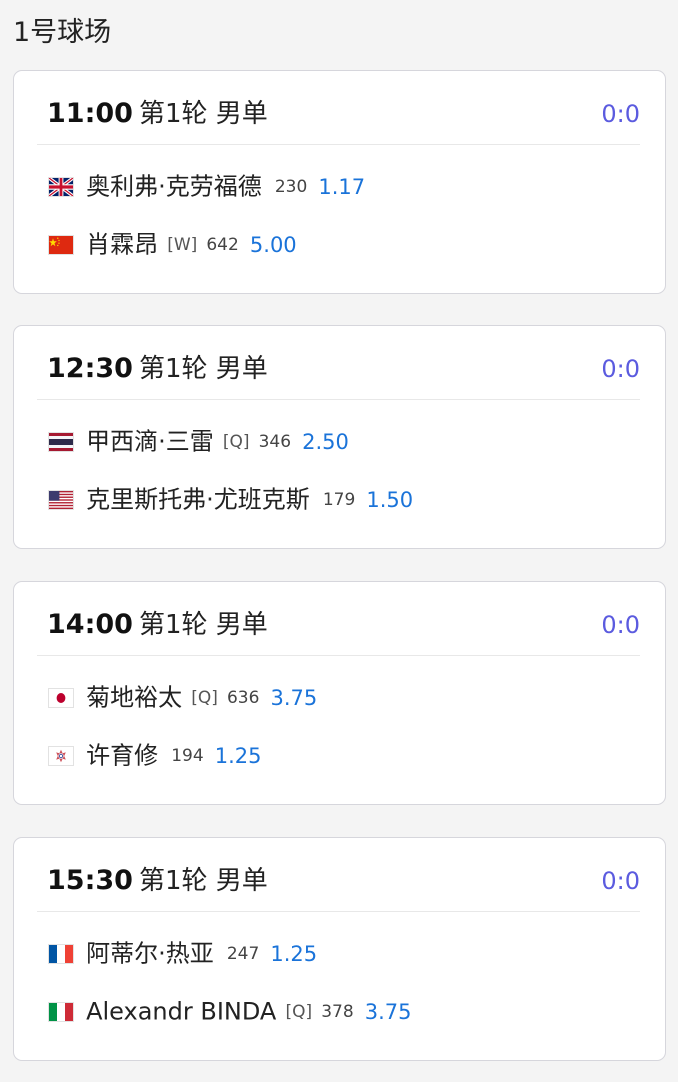 The image size is (678, 1082). What do you see at coordinates (61, 441) in the screenshot?
I see `thailand-flag-icon` at bounding box center [61, 441].